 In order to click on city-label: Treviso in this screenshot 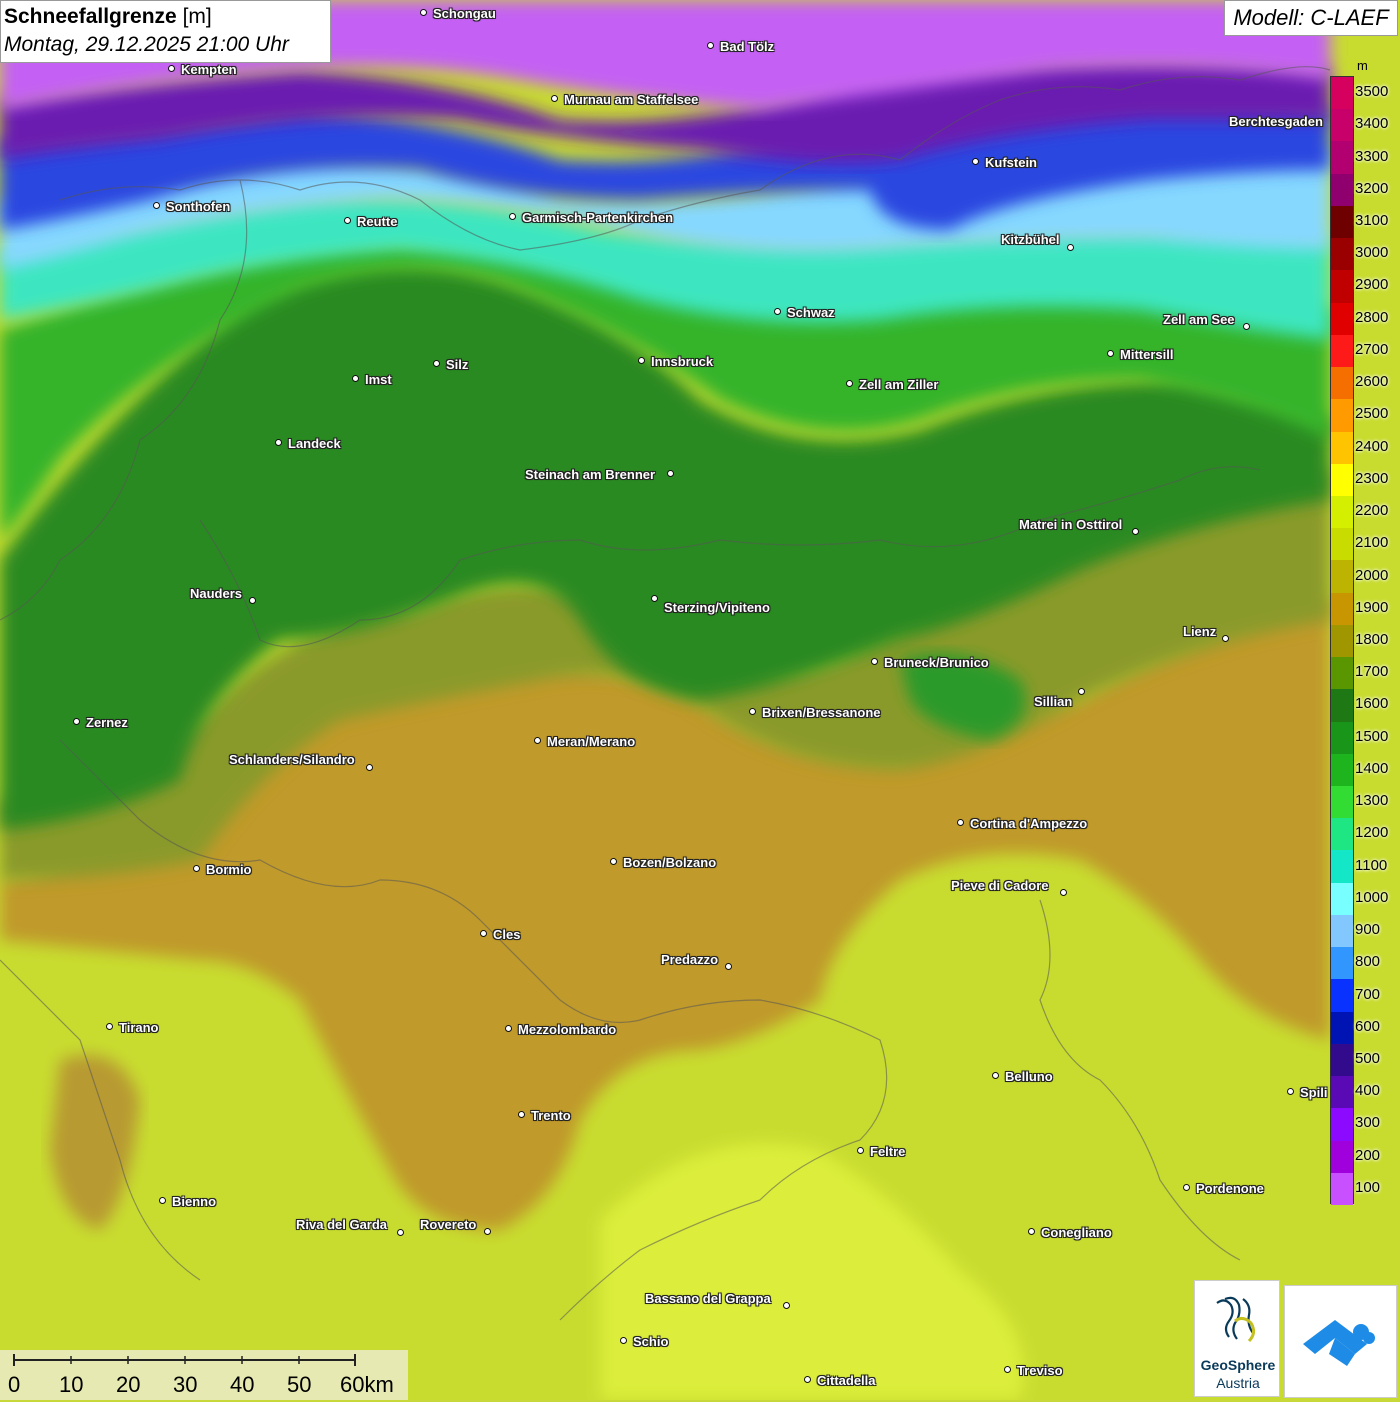, I will do `click(1040, 1370)`.